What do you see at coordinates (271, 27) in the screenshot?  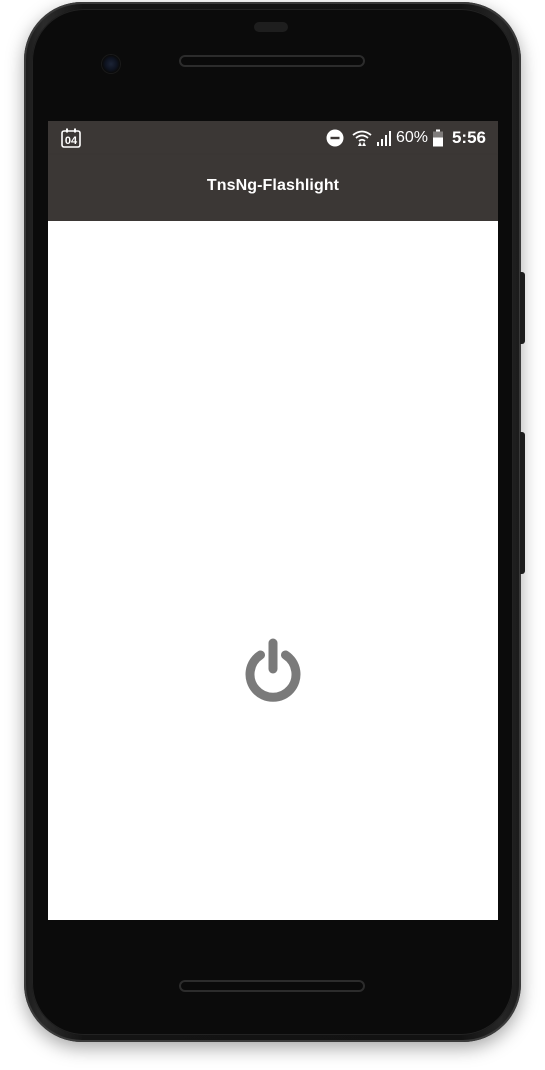 I see `sensor-slot` at bounding box center [271, 27].